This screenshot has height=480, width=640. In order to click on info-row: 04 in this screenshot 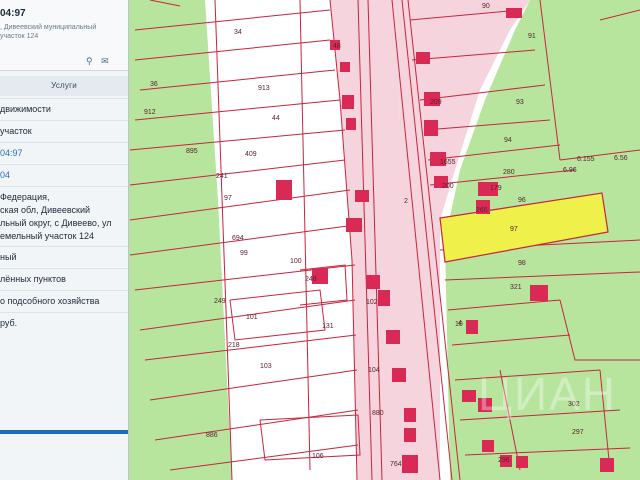, I will do `click(64, 175)`.